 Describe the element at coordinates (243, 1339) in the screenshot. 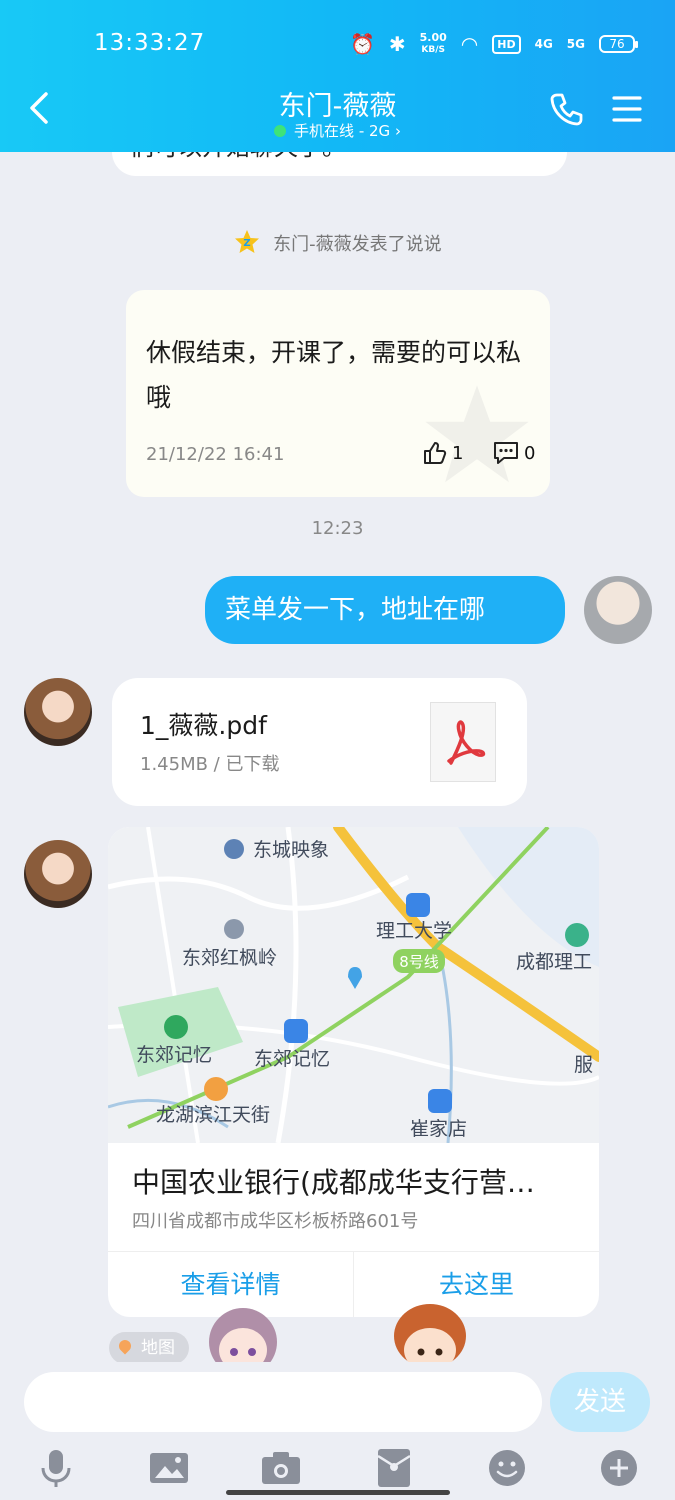

I see `girl-sticker-icon` at that location.